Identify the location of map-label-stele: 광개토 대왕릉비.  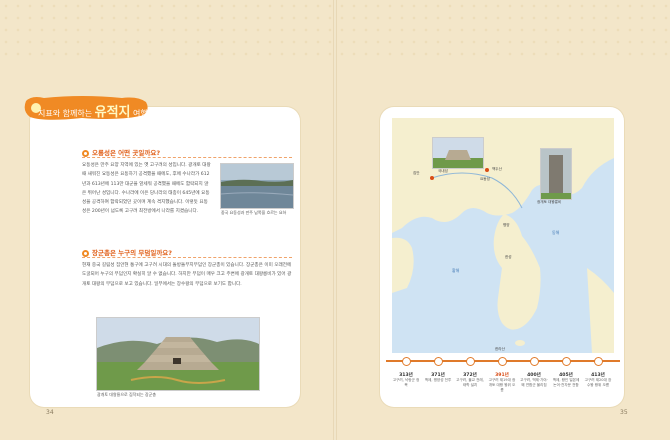
(549, 202).